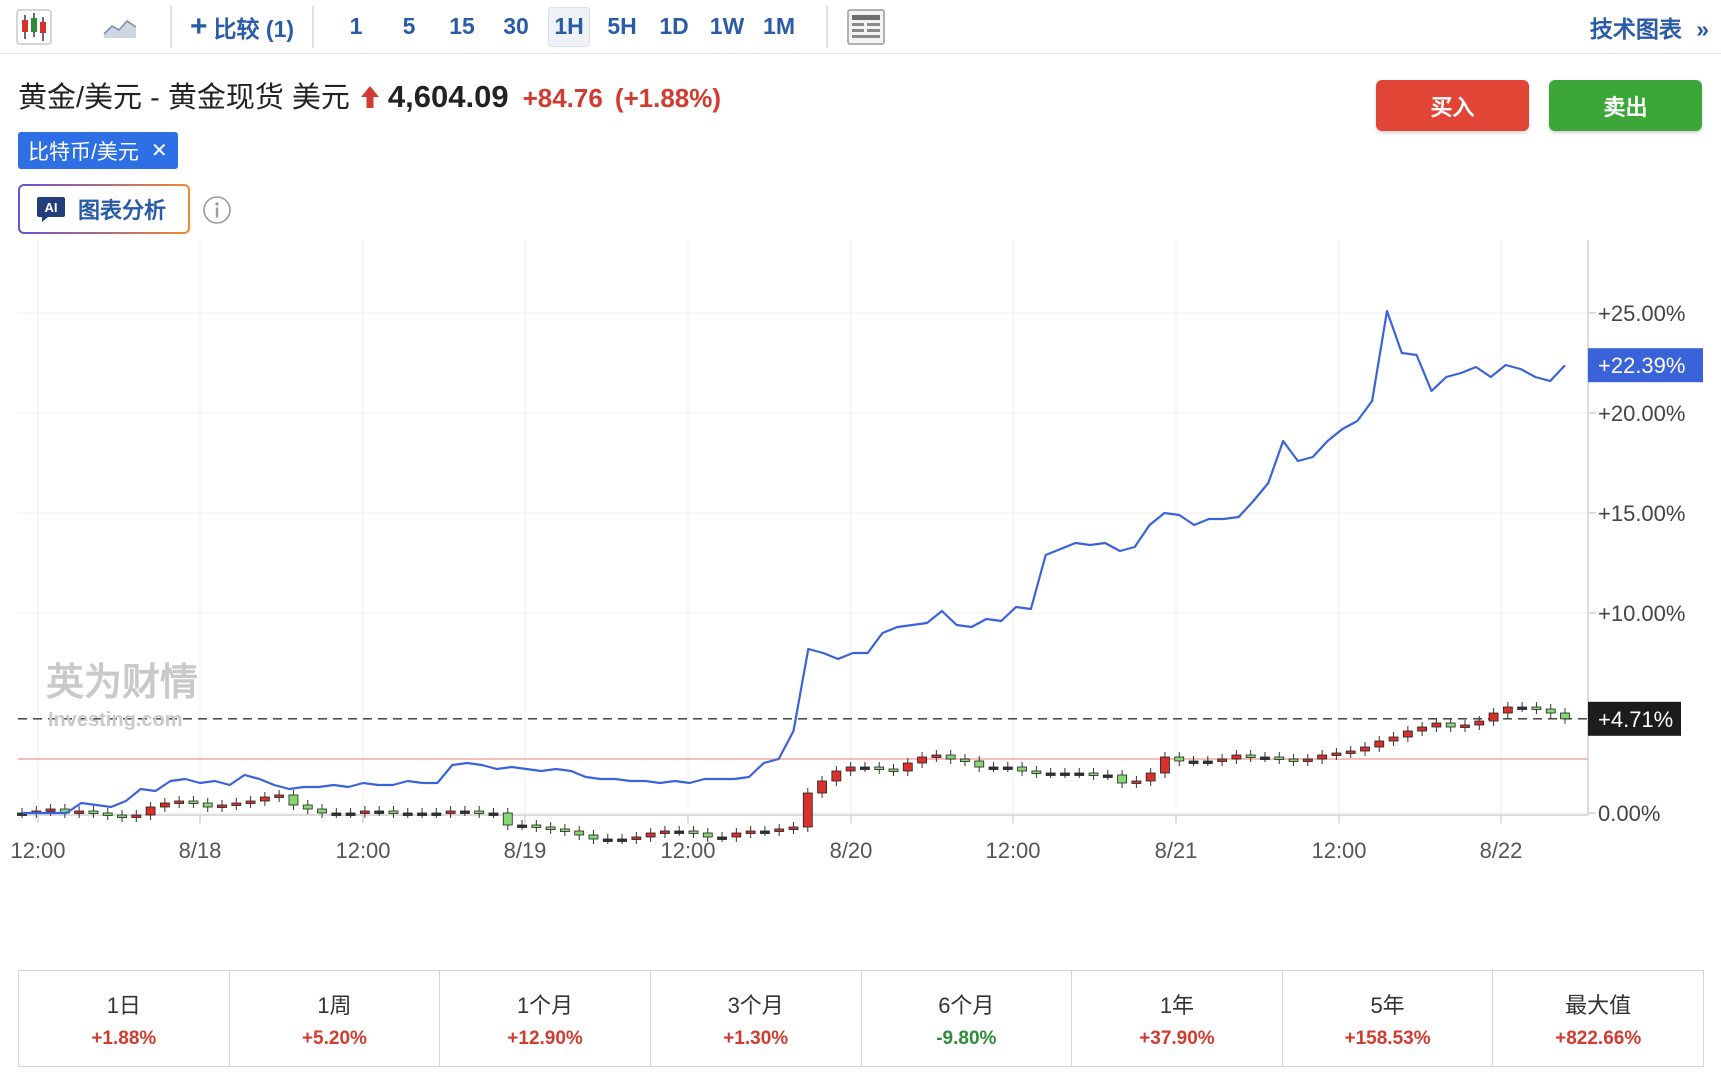 This screenshot has width=1721, height=1080. What do you see at coordinates (1641, 365) in the screenshot?
I see `btc-last-value-label: +22.39%` at bounding box center [1641, 365].